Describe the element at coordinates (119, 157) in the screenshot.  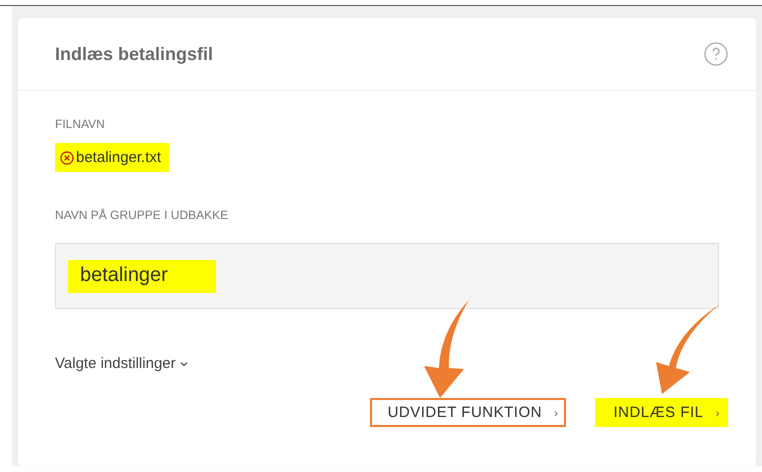
I see `file-name: betalinger.txt` at that location.